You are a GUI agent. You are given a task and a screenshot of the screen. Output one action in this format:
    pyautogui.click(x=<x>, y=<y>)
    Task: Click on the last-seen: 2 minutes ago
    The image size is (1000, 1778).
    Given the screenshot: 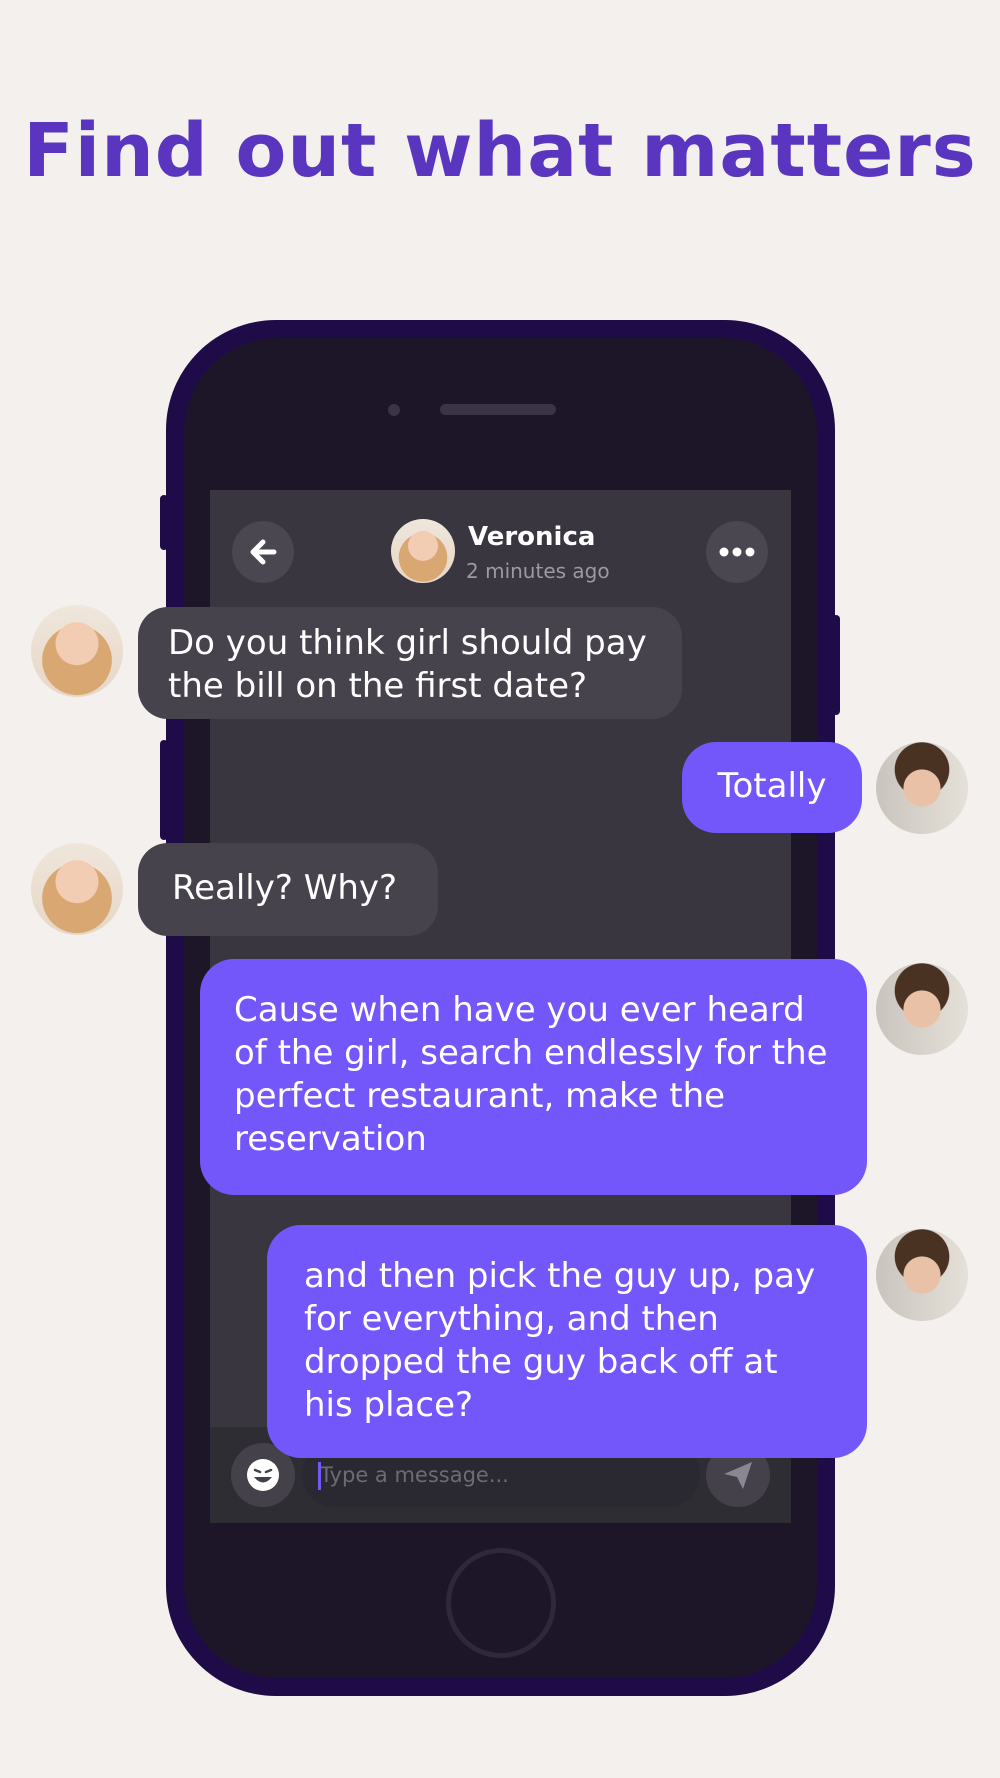 What is the action you would take?
    pyautogui.click(x=538, y=571)
    